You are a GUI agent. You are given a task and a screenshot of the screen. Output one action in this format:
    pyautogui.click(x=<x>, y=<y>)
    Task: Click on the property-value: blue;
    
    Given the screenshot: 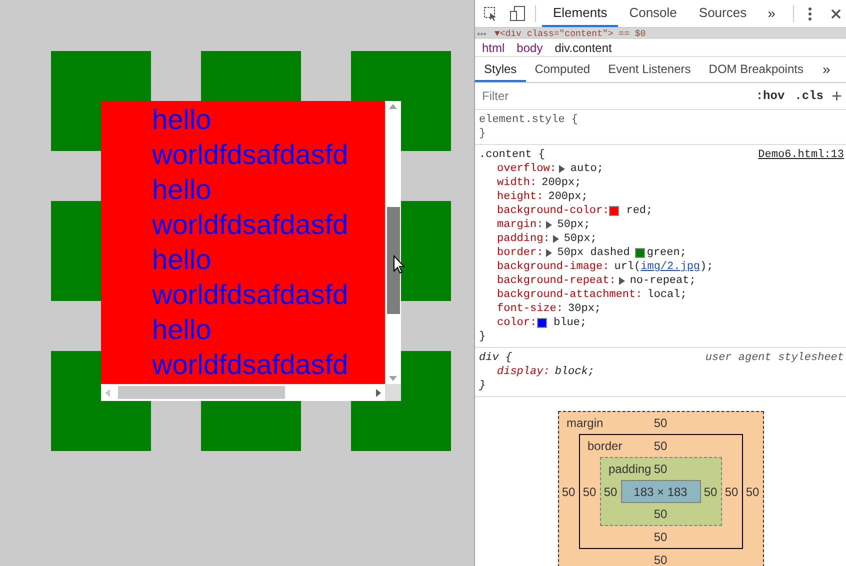 What is the action you would take?
    pyautogui.click(x=570, y=323)
    